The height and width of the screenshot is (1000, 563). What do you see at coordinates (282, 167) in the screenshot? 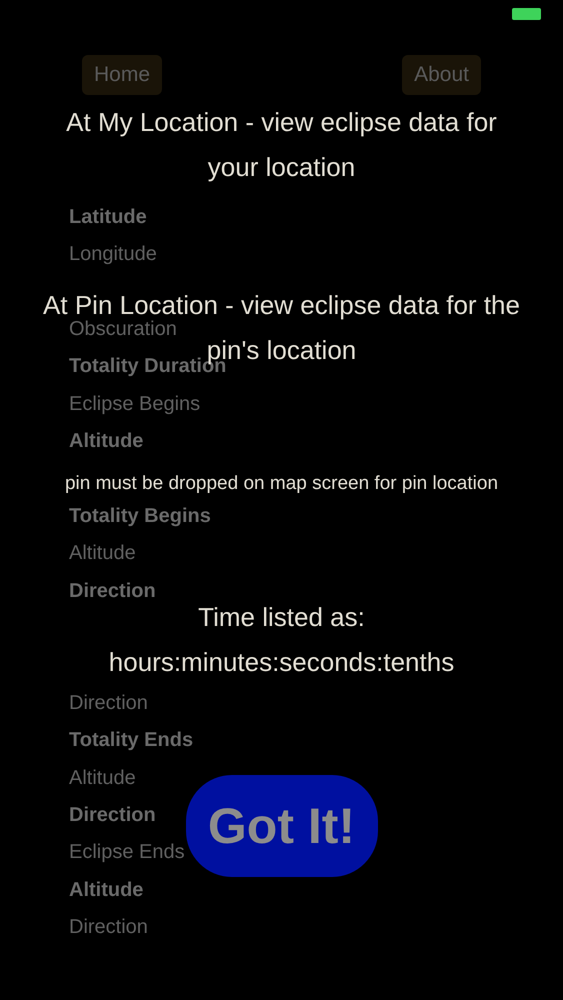
I see `tip-text: your location` at bounding box center [282, 167].